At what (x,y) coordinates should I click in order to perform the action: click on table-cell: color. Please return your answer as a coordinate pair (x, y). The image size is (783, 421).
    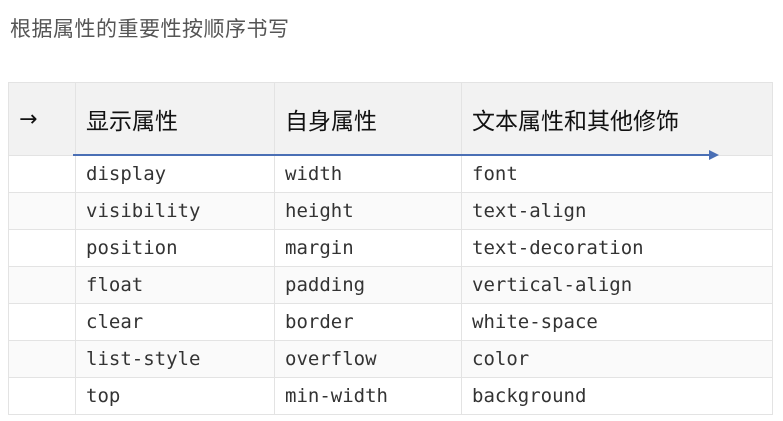
    Looking at the image, I should click on (617, 359).